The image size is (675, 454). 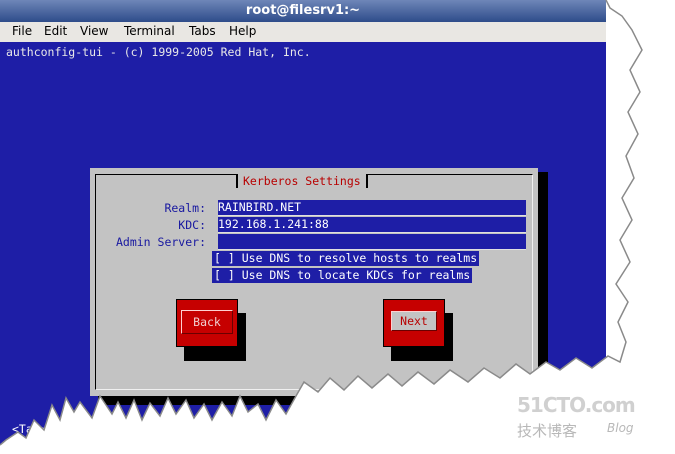 I want to click on window-title: root@filesrv1:~, so click(x=303, y=11).